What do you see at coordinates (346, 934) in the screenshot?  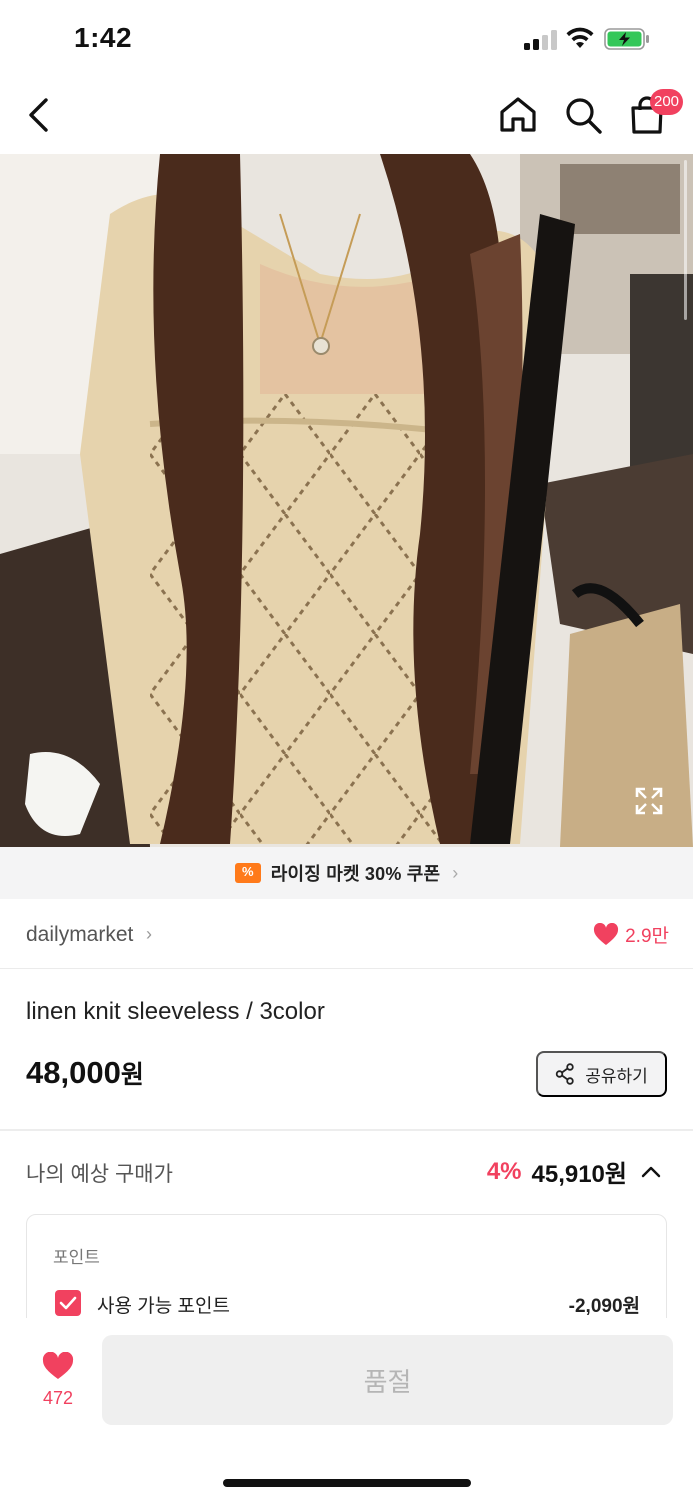 I see `shop-row: dailymarket › 2.9만` at bounding box center [346, 934].